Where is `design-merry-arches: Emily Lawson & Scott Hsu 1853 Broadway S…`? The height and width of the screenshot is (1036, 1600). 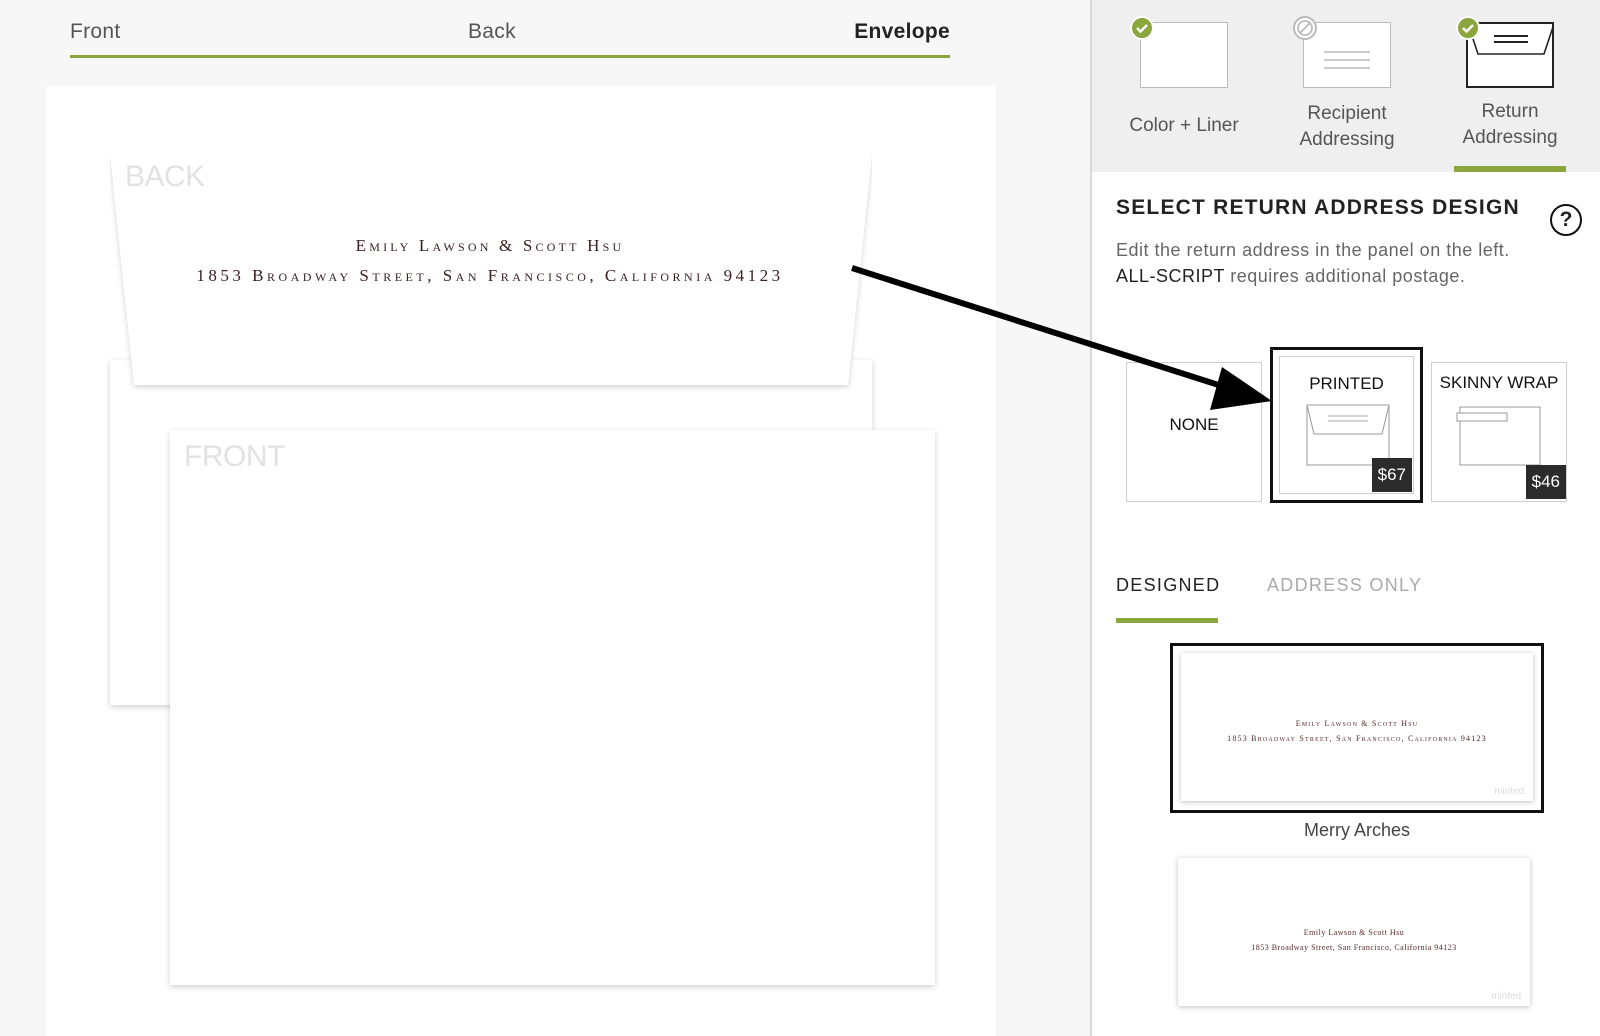 design-merry-arches: Emily Lawson & Scott Hsu 1853 Broadway S… is located at coordinates (1357, 728).